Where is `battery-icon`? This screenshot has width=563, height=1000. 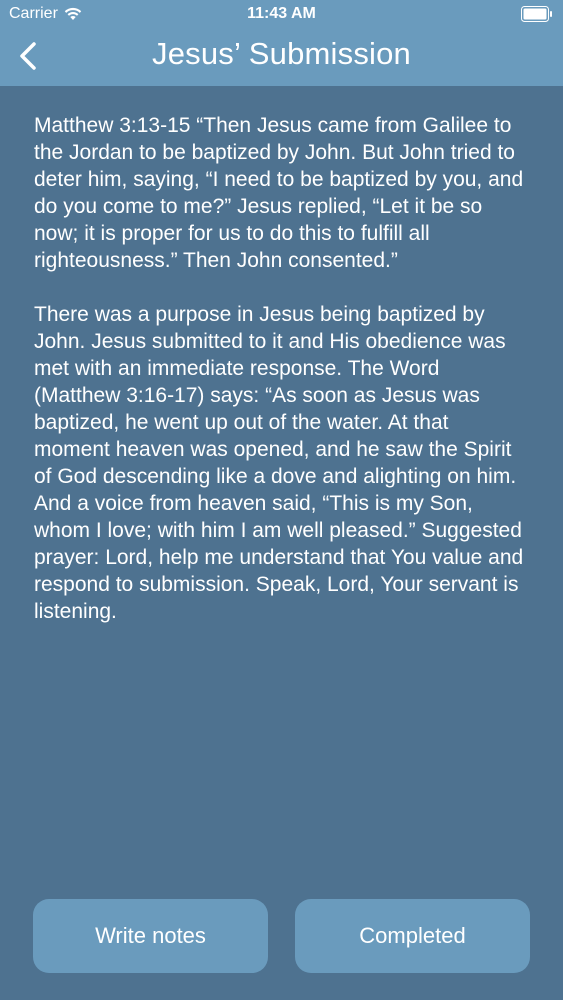
battery-icon is located at coordinates (536, 14).